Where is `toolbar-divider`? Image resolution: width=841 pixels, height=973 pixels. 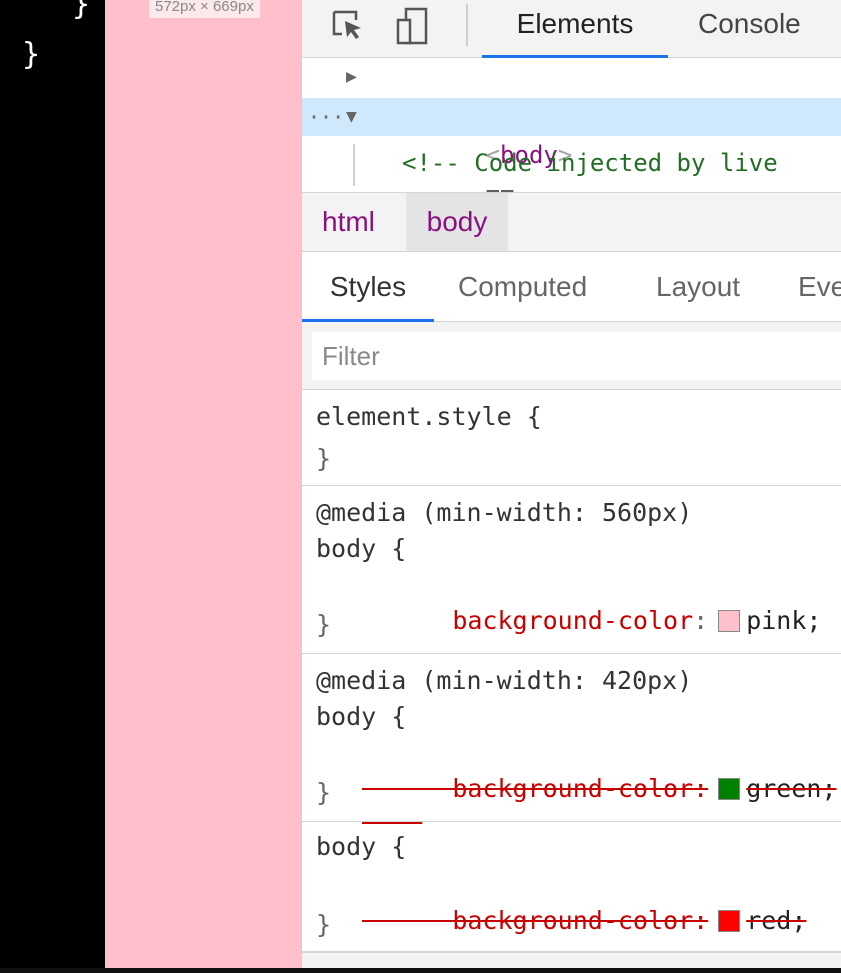 toolbar-divider is located at coordinates (467, 25).